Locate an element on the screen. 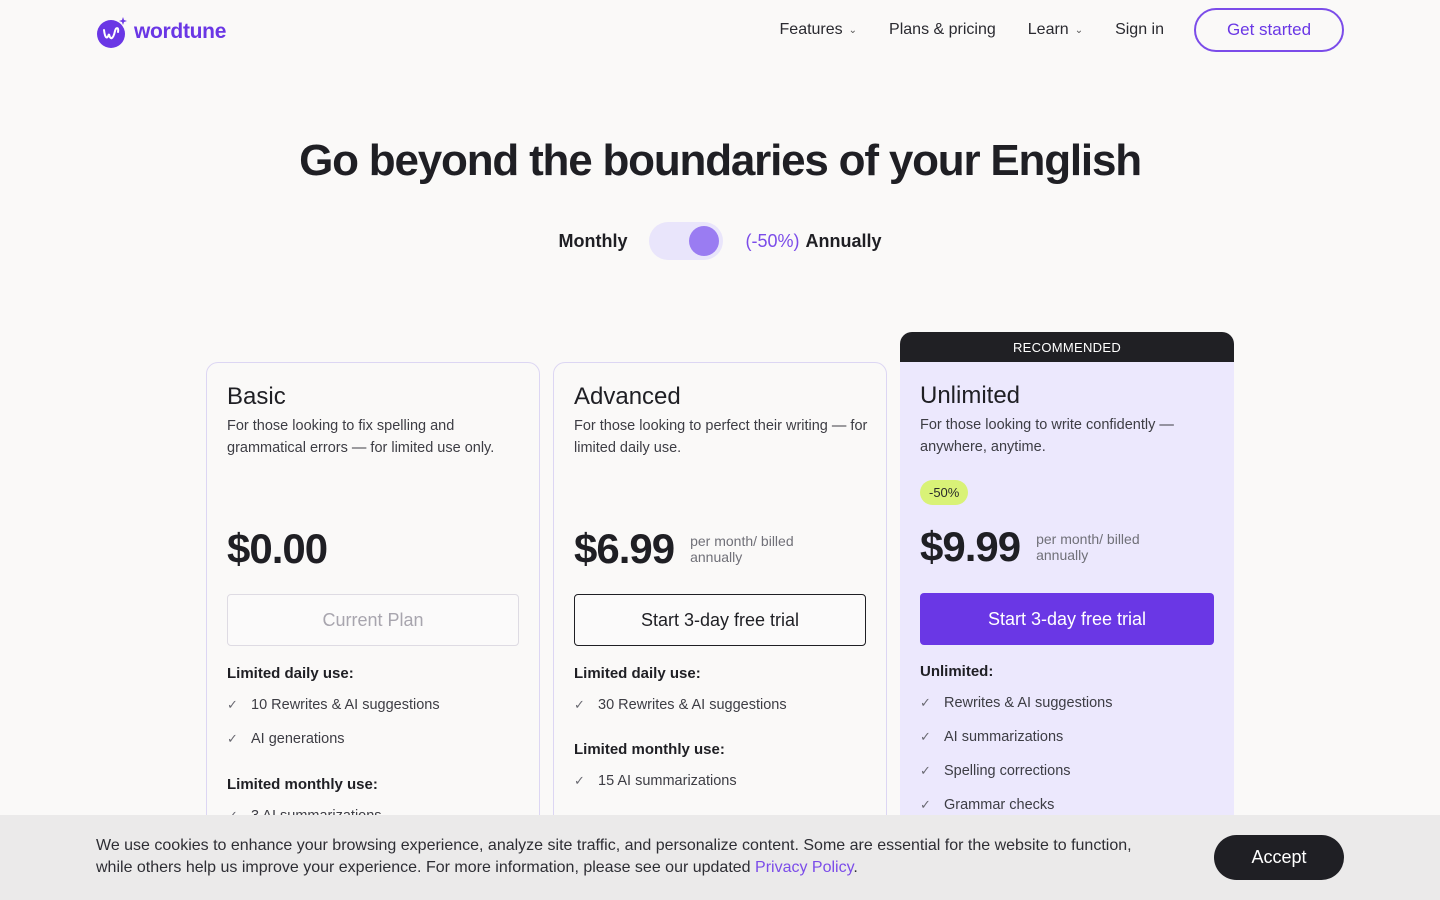 The image size is (1440, 900). feature-text: Rewrites & AI suggestions is located at coordinates (1028, 703).